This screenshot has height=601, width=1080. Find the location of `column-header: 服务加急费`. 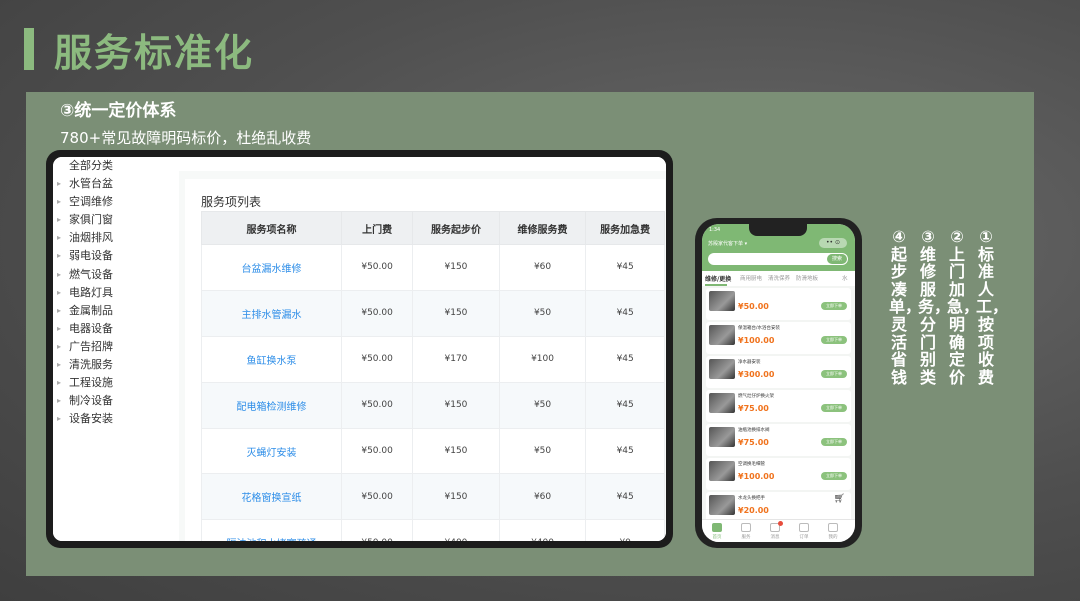

column-header: 服务加急费 is located at coordinates (625, 228).